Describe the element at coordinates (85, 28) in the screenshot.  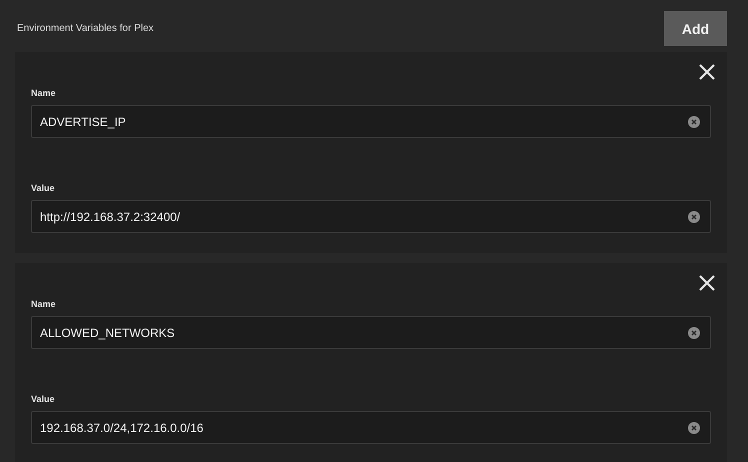
I see `section-title: Environment Variables for Plex` at that location.